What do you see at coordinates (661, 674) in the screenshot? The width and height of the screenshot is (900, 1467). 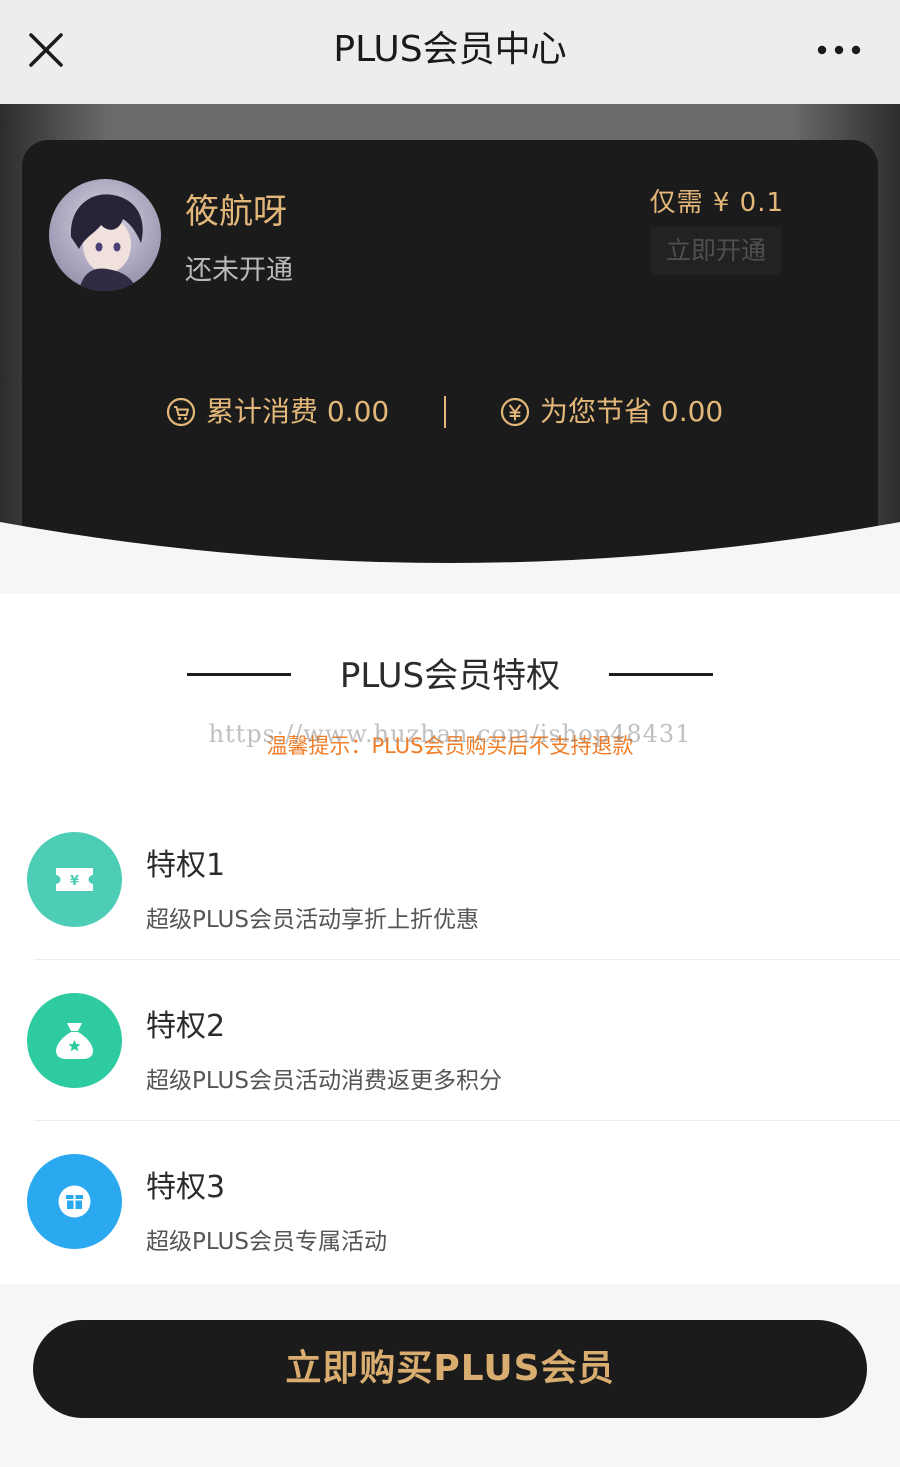 I see `title-rule-right` at bounding box center [661, 674].